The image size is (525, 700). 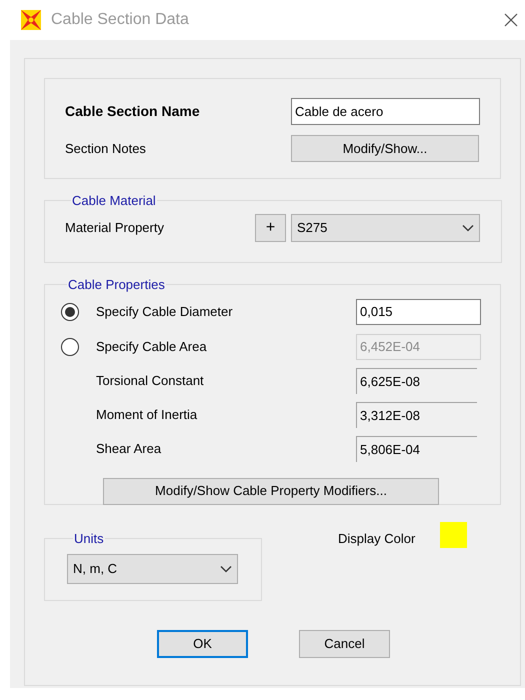 What do you see at coordinates (31, 20) in the screenshot?
I see `app-logo-icon` at bounding box center [31, 20].